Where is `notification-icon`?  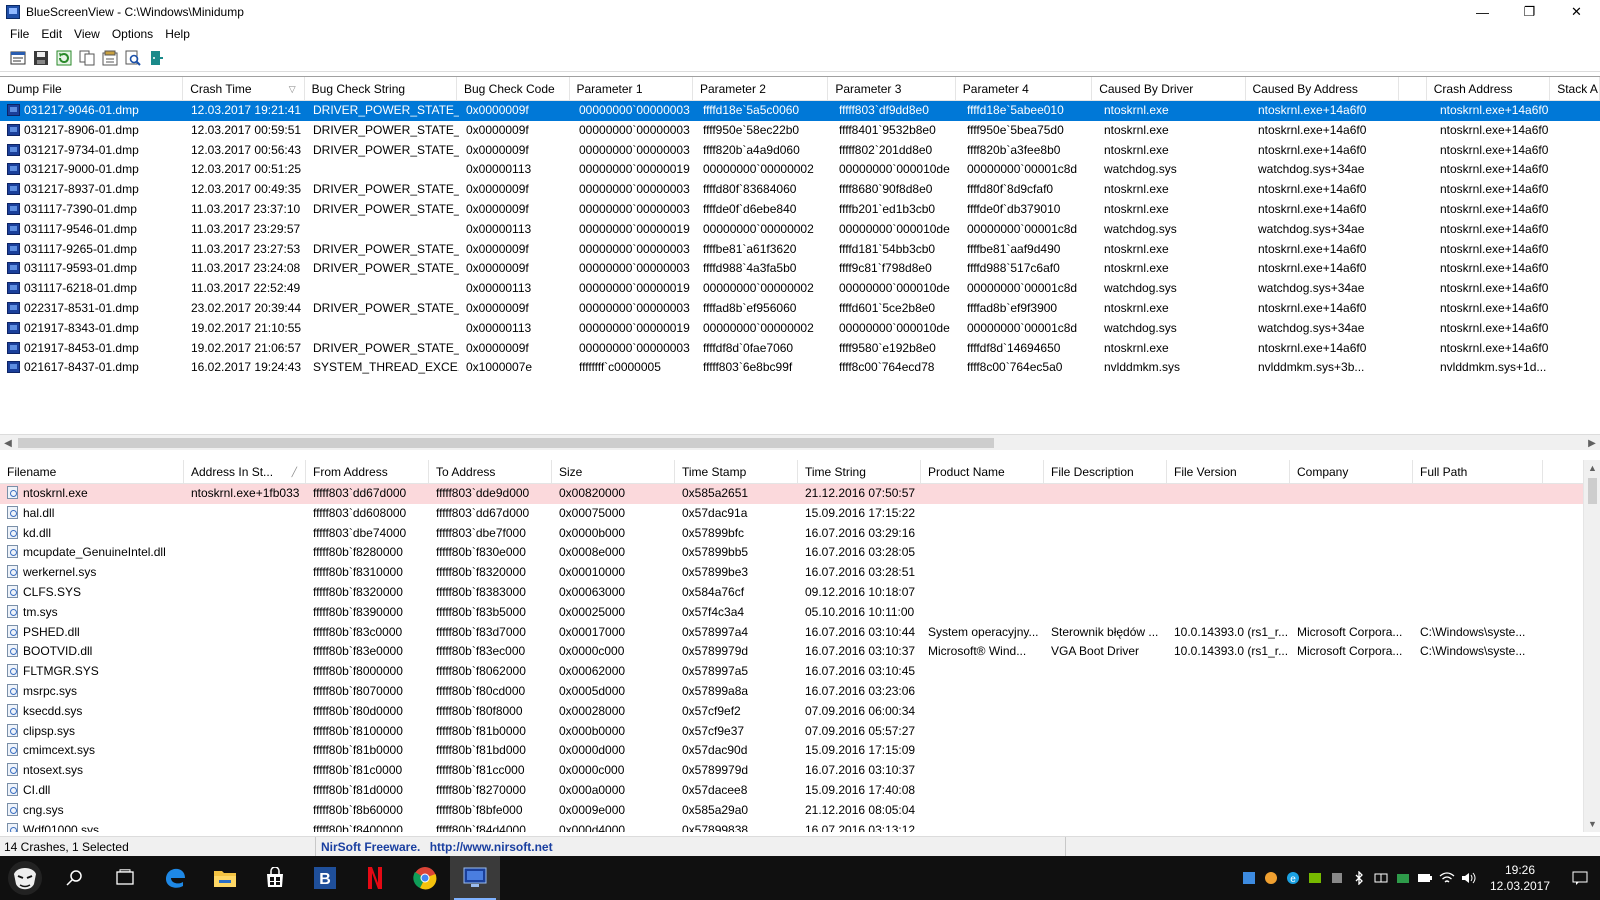
notification-icon is located at coordinates (1580, 878).